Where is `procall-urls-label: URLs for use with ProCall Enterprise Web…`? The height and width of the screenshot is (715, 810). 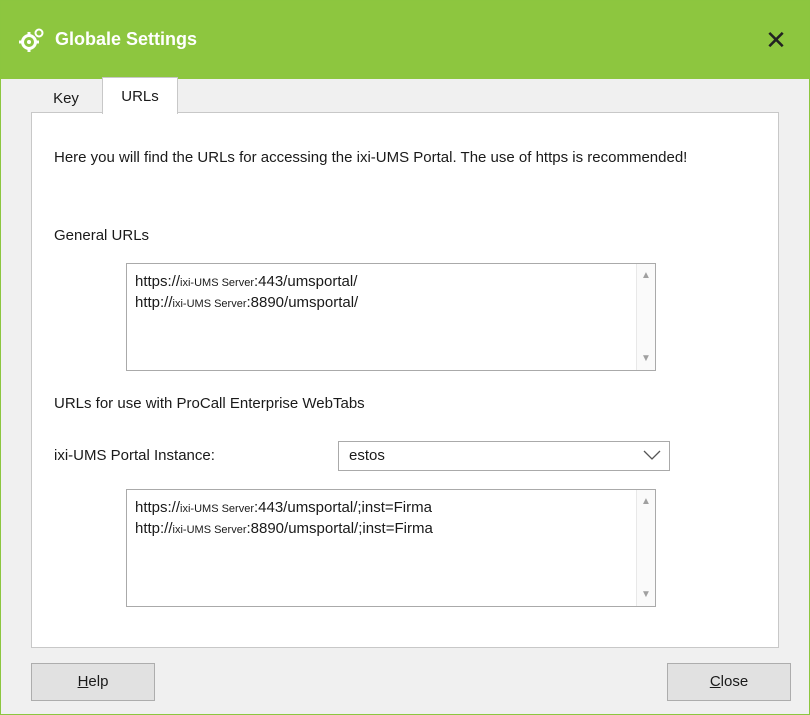
procall-urls-label: URLs for use with ProCall Enterprise Web… is located at coordinates (209, 403).